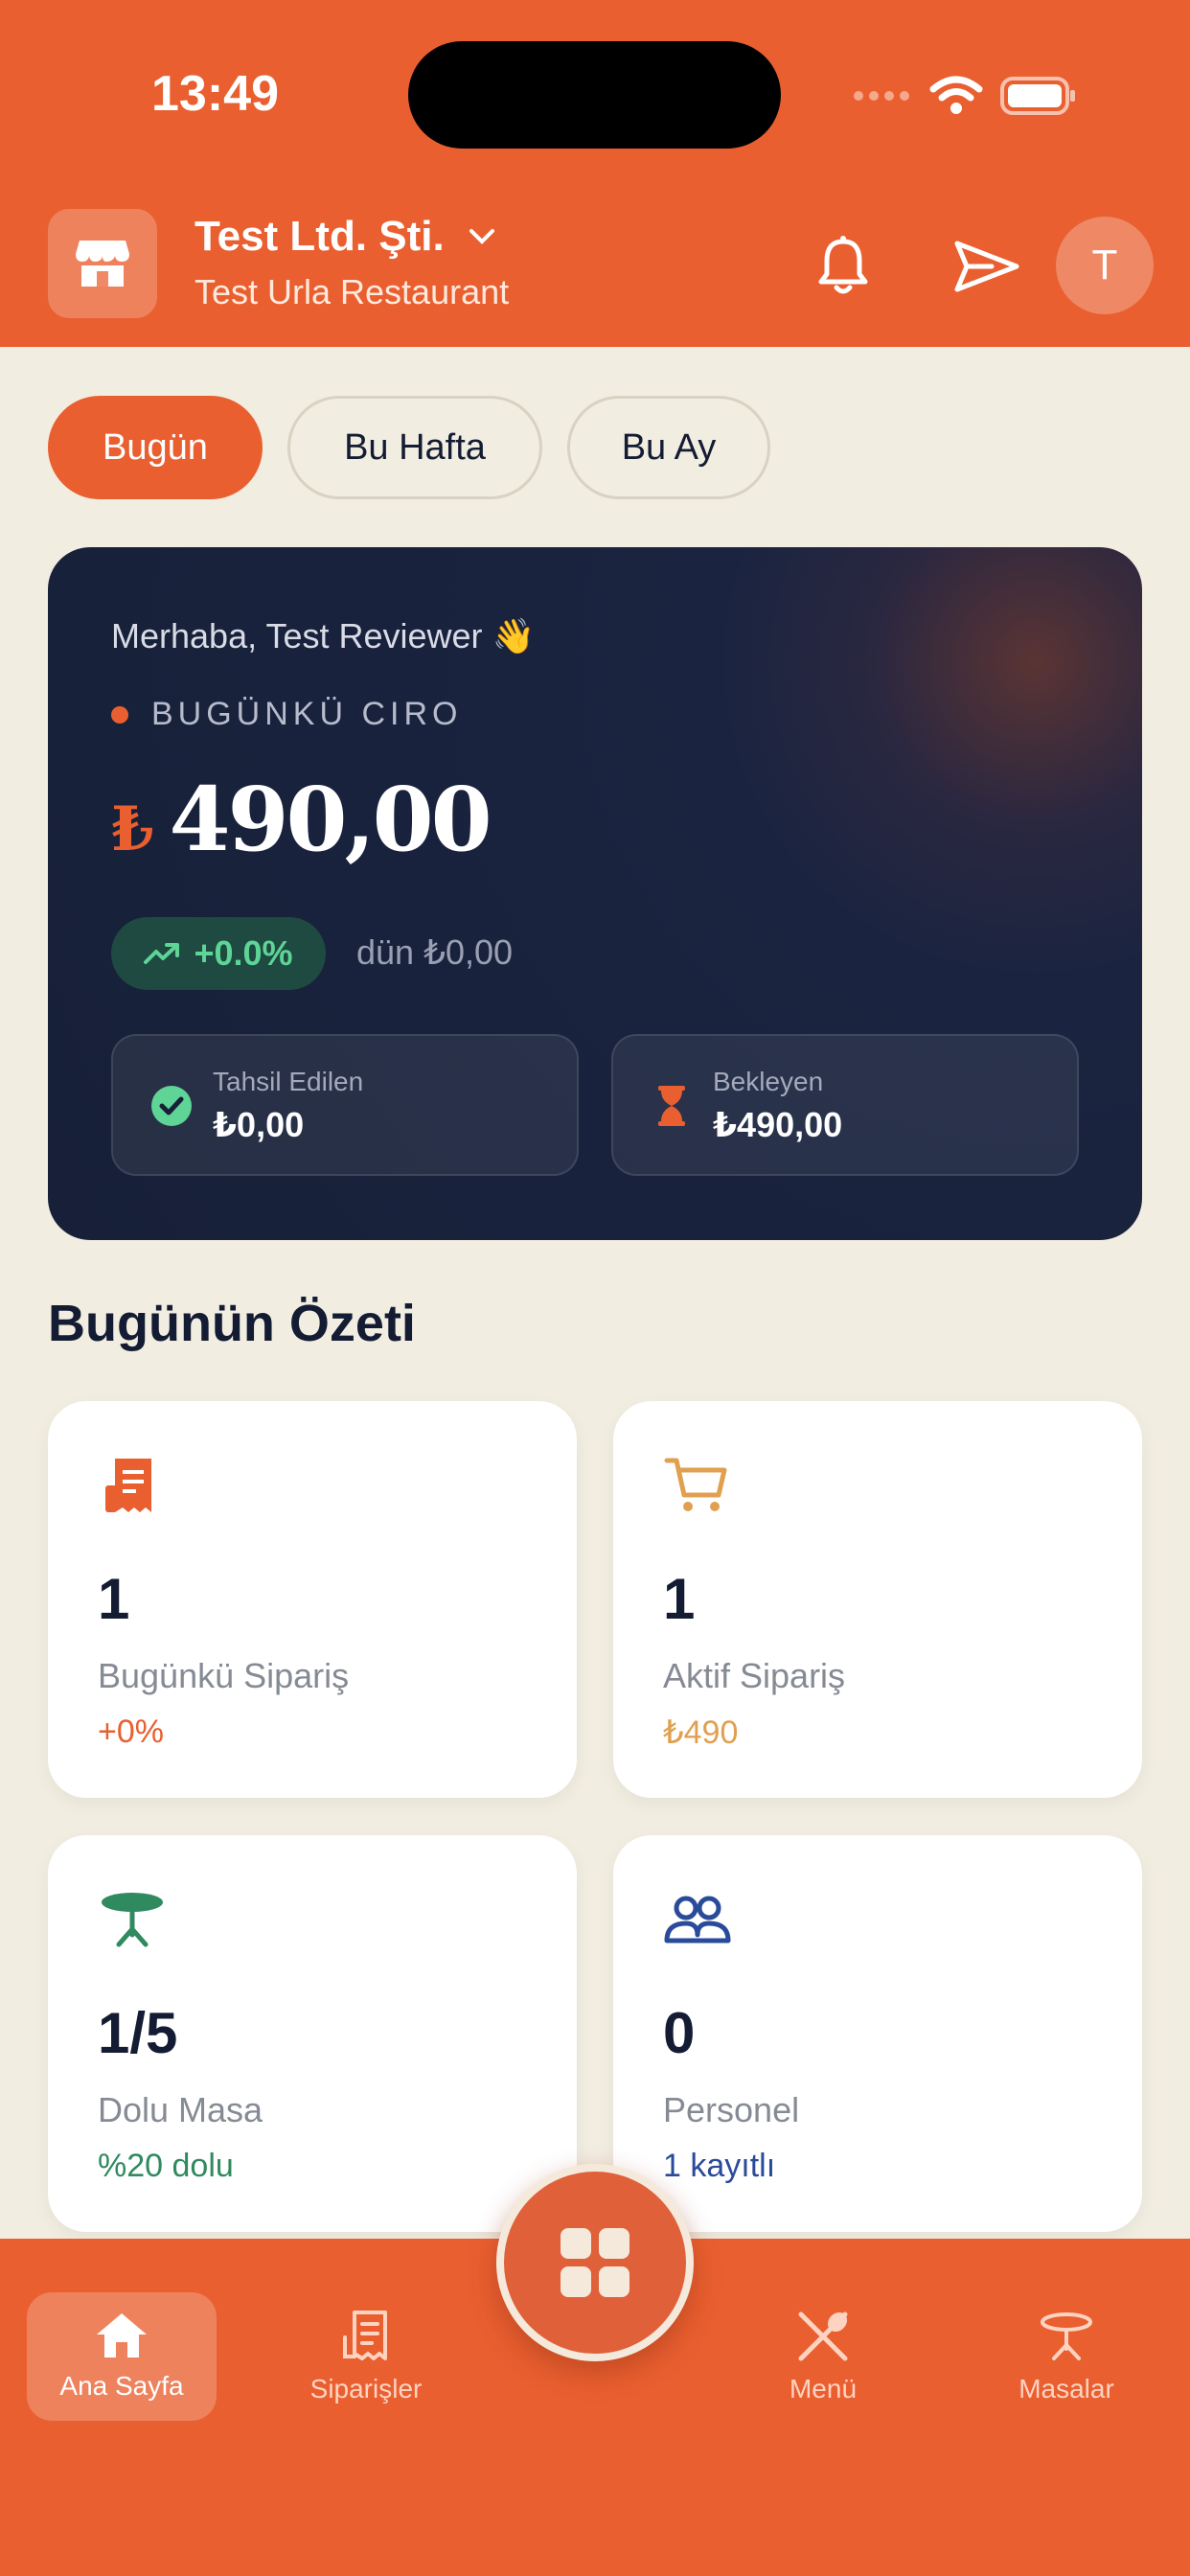  I want to click on stat-label: Personel, so click(732, 2110).